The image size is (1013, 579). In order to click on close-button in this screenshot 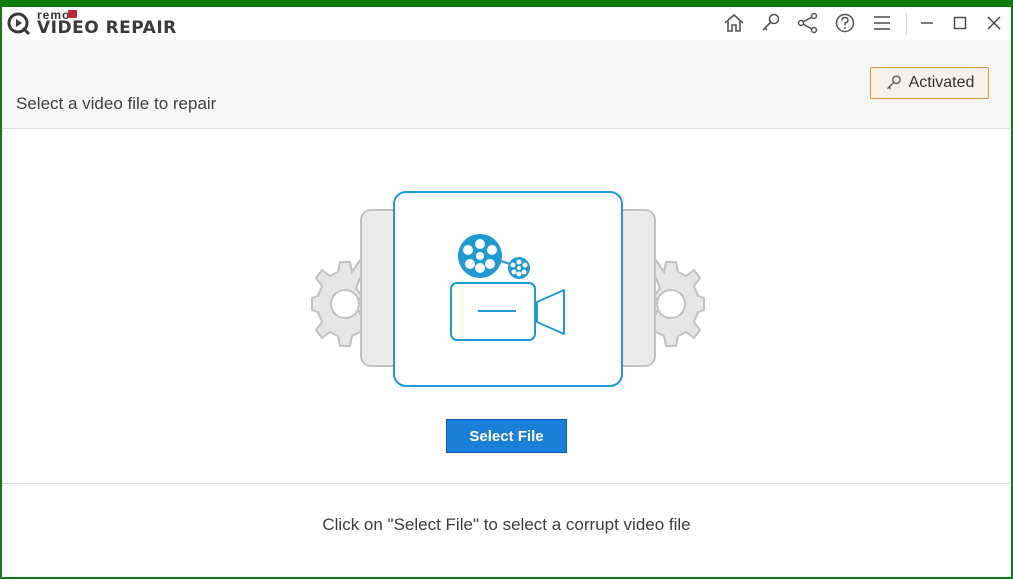, I will do `click(994, 23)`.